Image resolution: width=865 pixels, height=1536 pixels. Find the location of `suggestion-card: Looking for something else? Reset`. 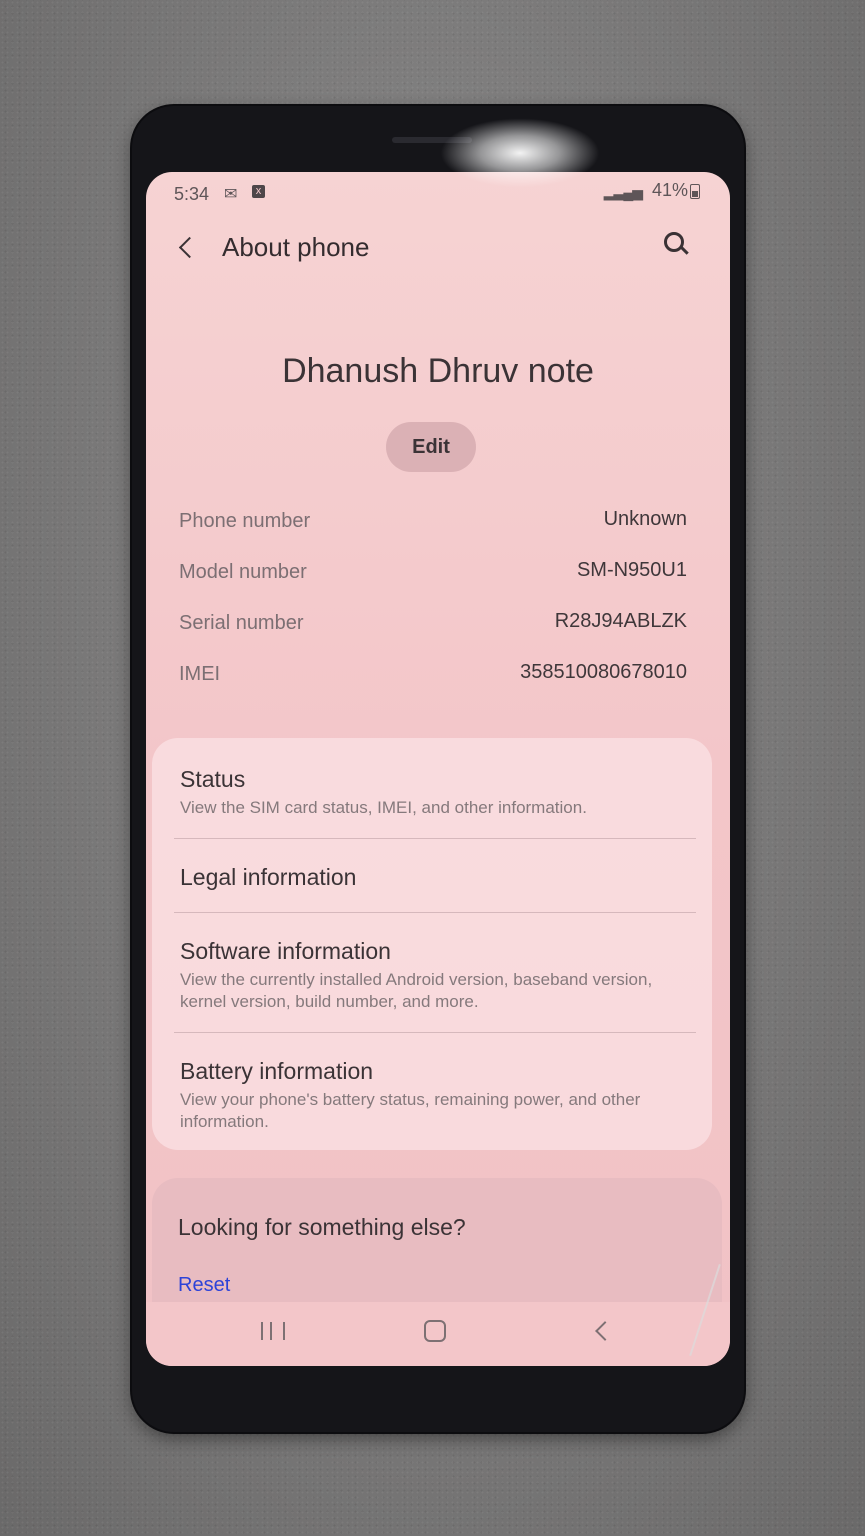

suggestion-card: Looking for something else? Reset is located at coordinates (437, 1240).